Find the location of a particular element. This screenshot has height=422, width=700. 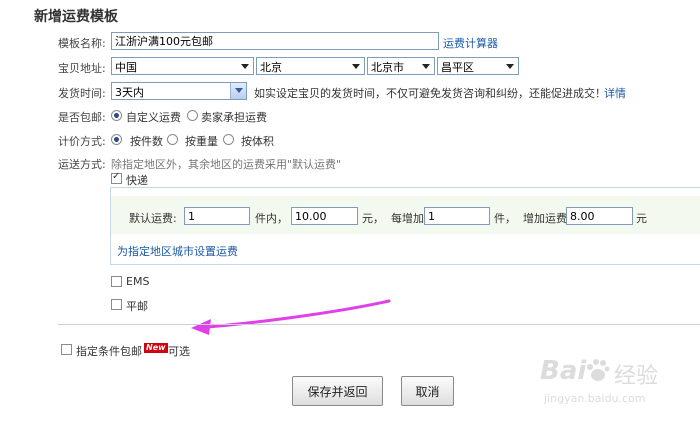

conditional-free-label: 指定条件包邮 is located at coordinates (109, 351).